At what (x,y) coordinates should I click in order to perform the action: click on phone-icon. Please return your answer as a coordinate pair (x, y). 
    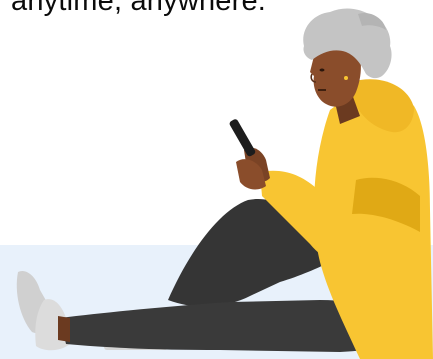
    Looking at the image, I should click on (242, 138).